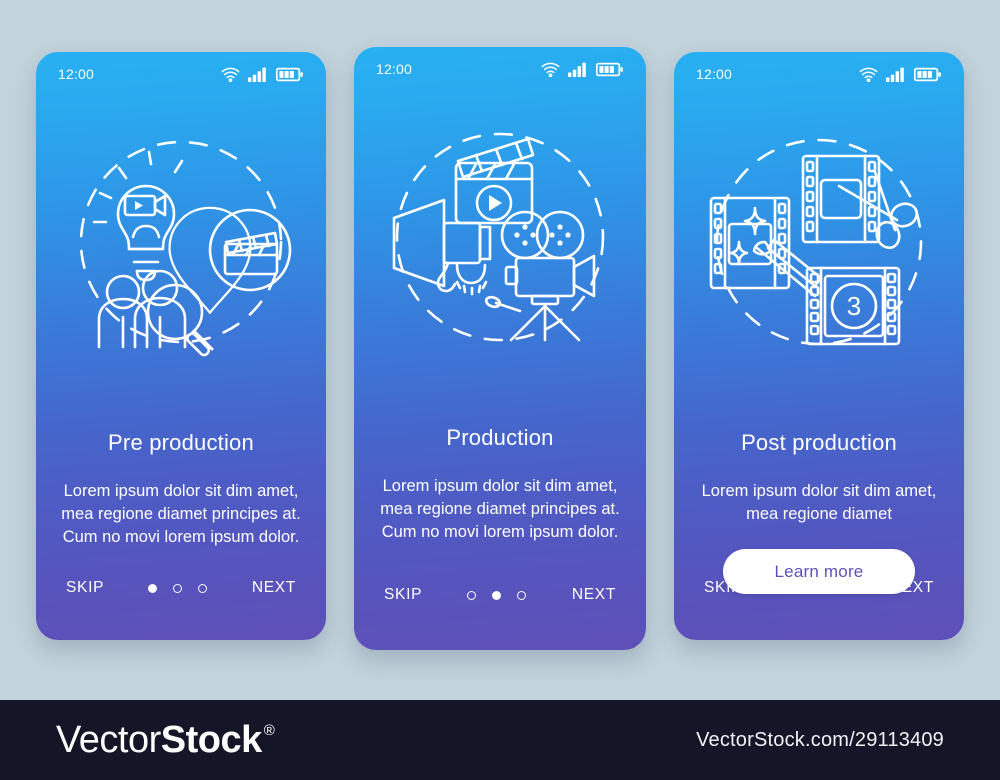 The width and height of the screenshot is (1000, 780). What do you see at coordinates (819, 240) in the screenshot?
I see `post-production-illustration: 3` at bounding box center [819, 240].